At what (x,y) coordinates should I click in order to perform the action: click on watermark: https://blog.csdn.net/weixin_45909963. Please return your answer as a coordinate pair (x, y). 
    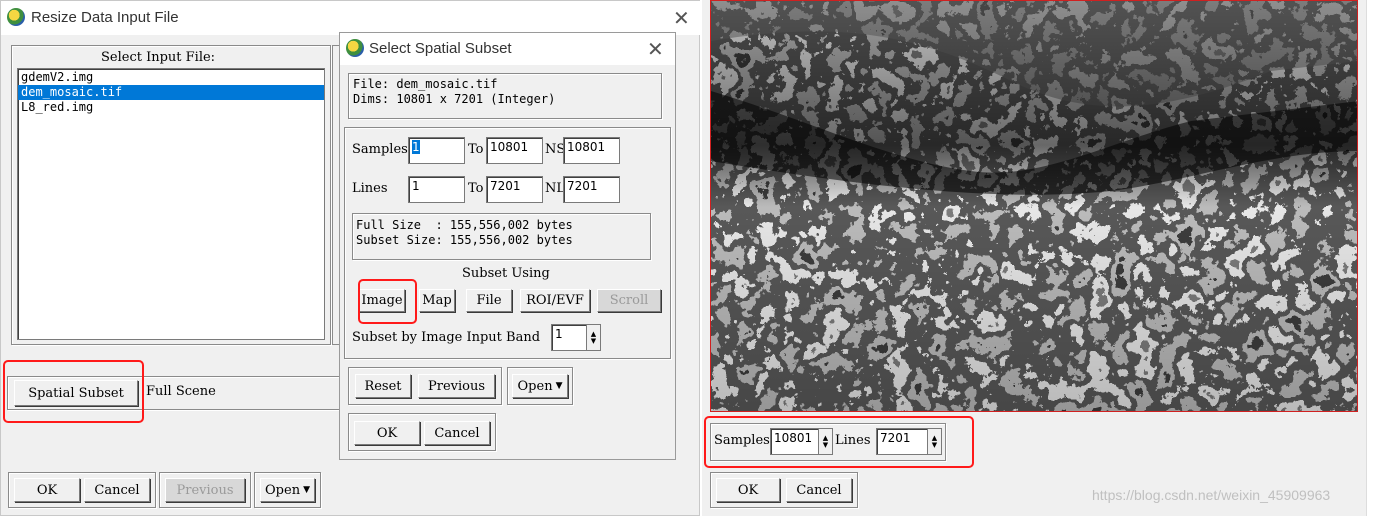
    Looking at the image, I should click on (1211, 495).